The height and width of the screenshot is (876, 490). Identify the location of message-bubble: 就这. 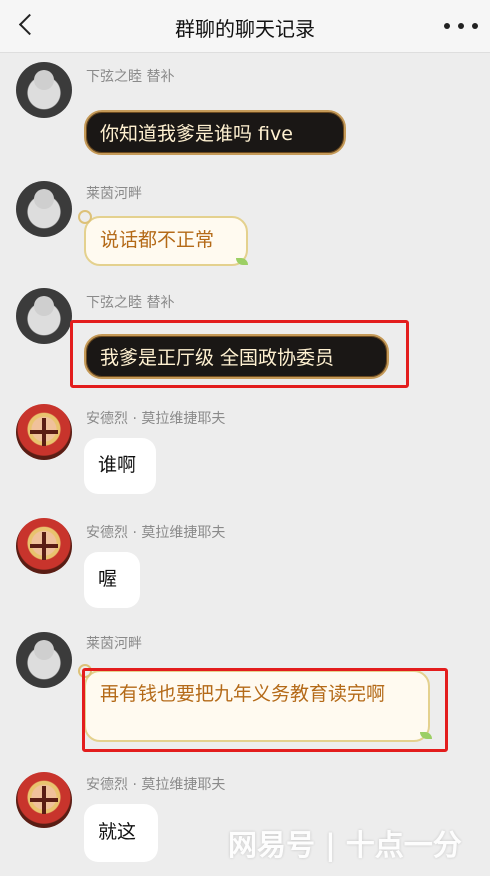
(121, 833).